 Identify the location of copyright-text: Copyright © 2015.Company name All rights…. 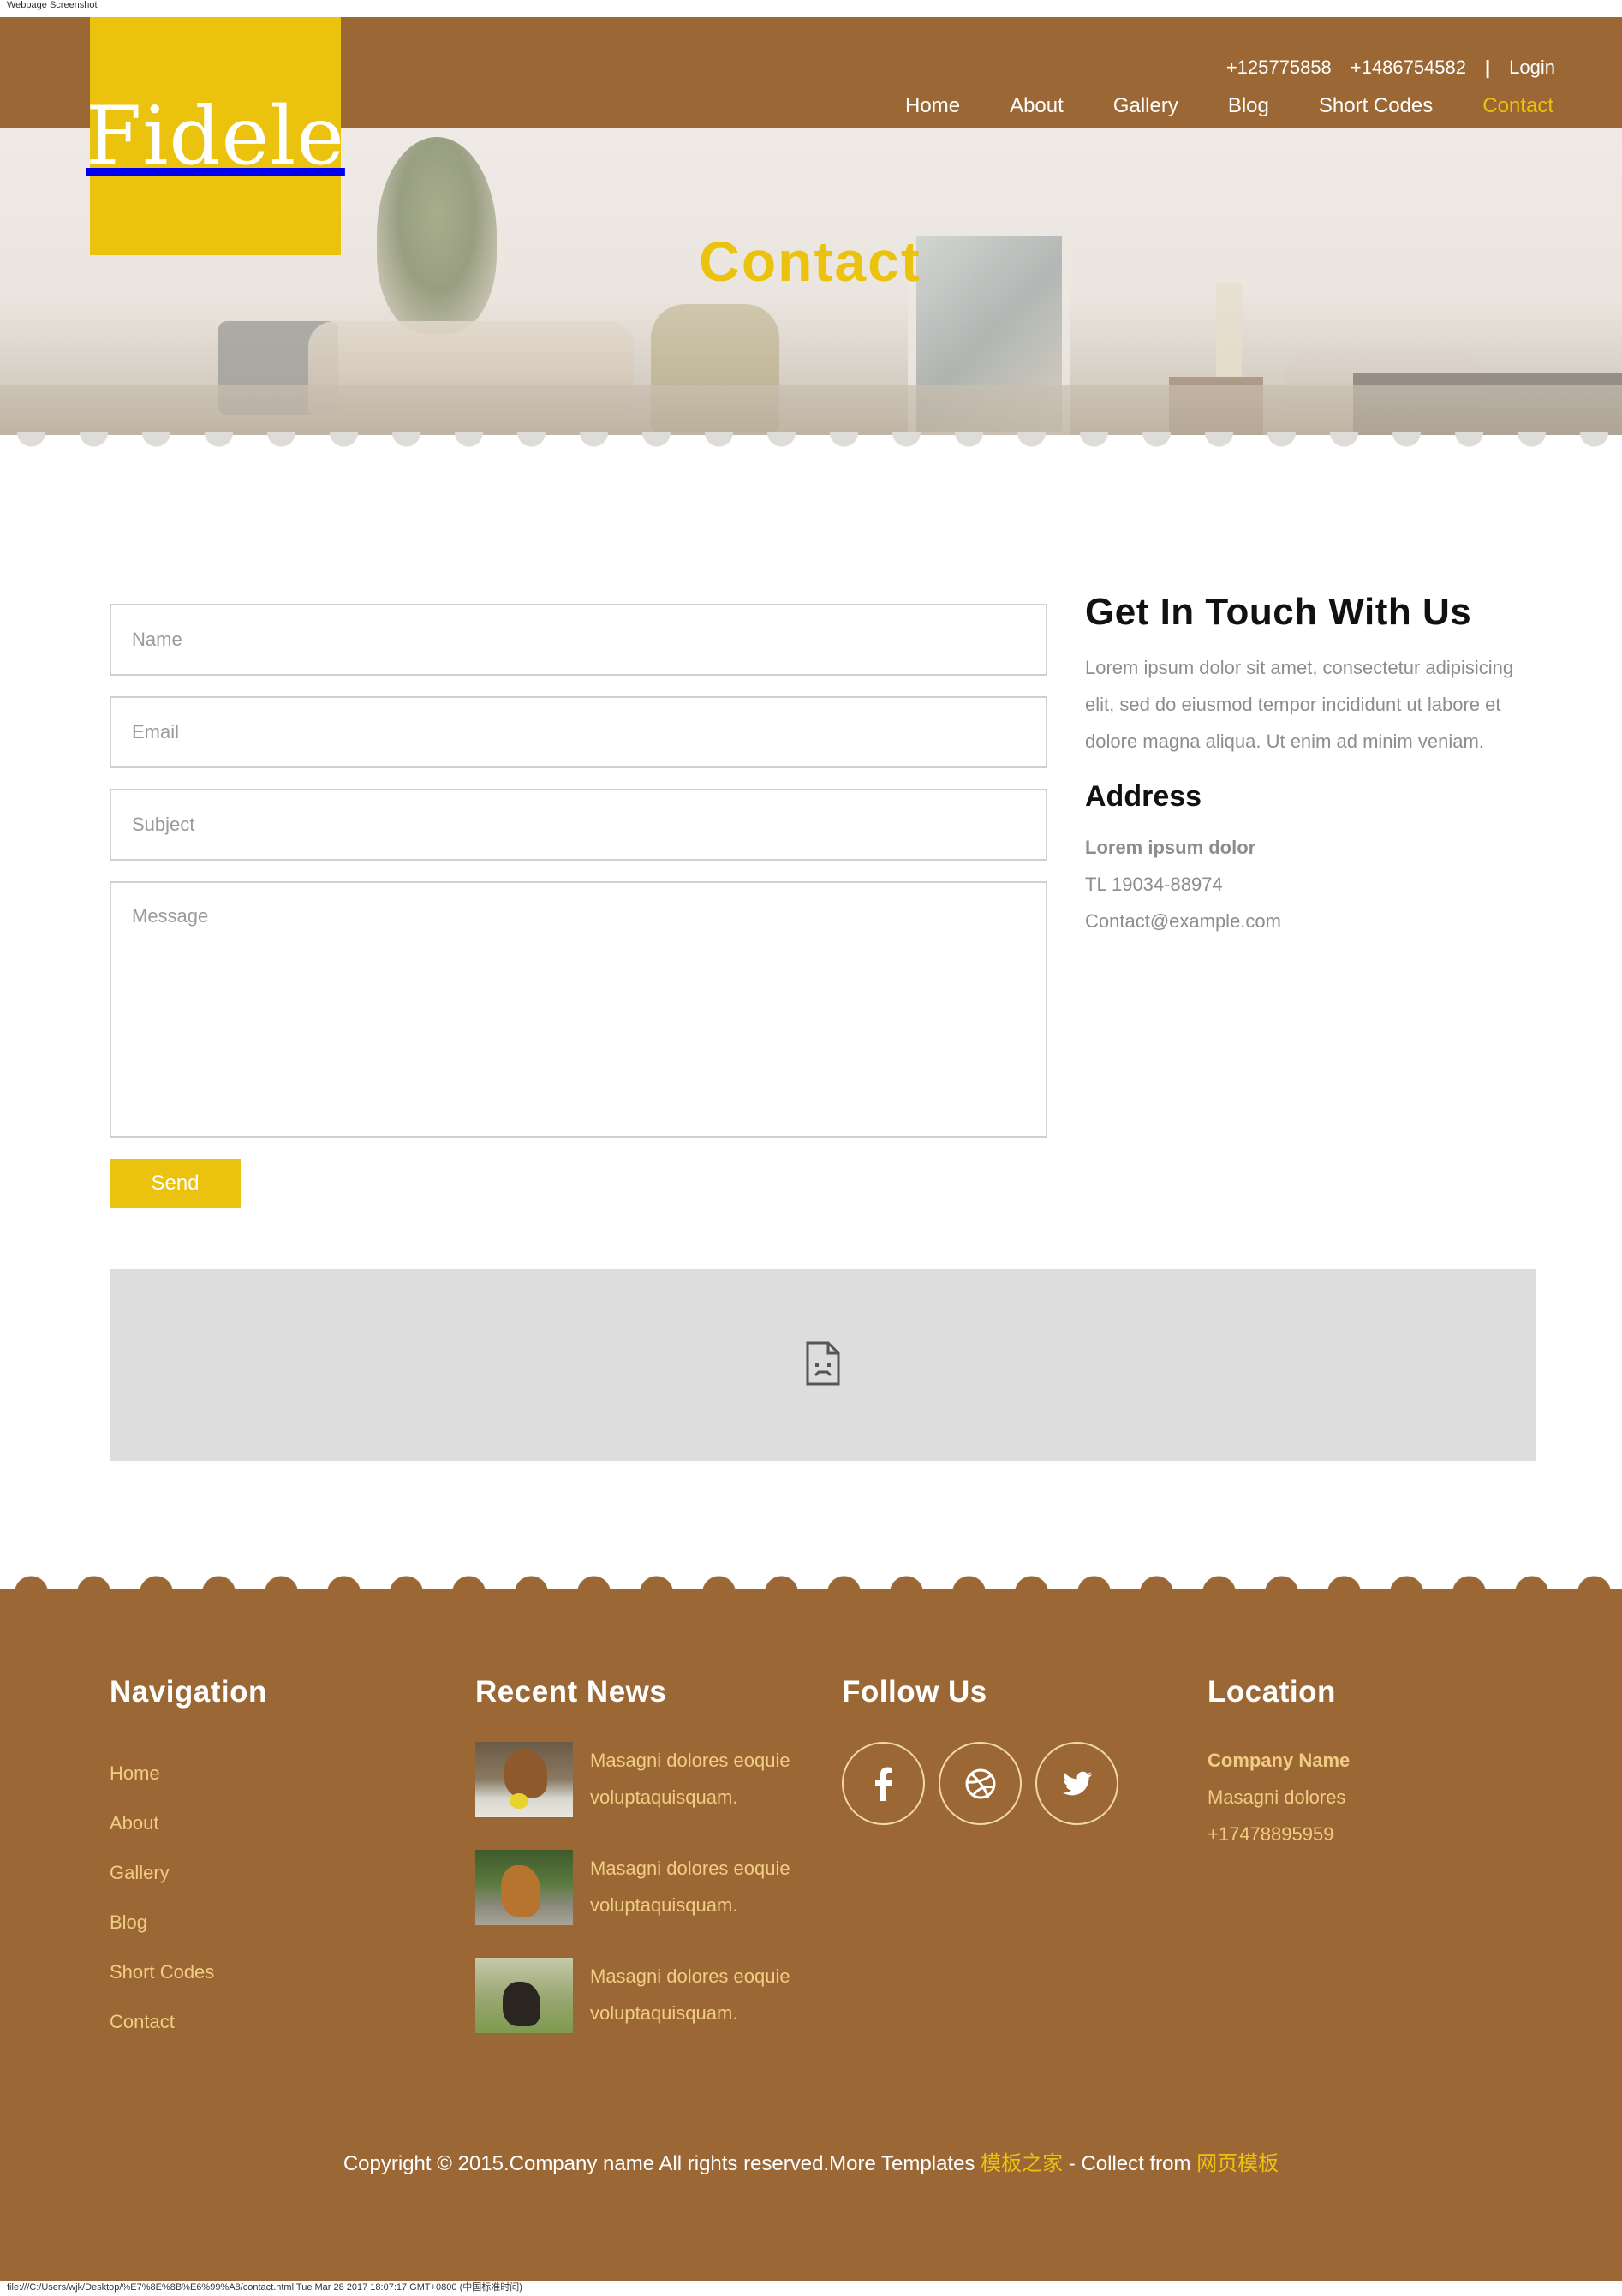
(662, 2163).